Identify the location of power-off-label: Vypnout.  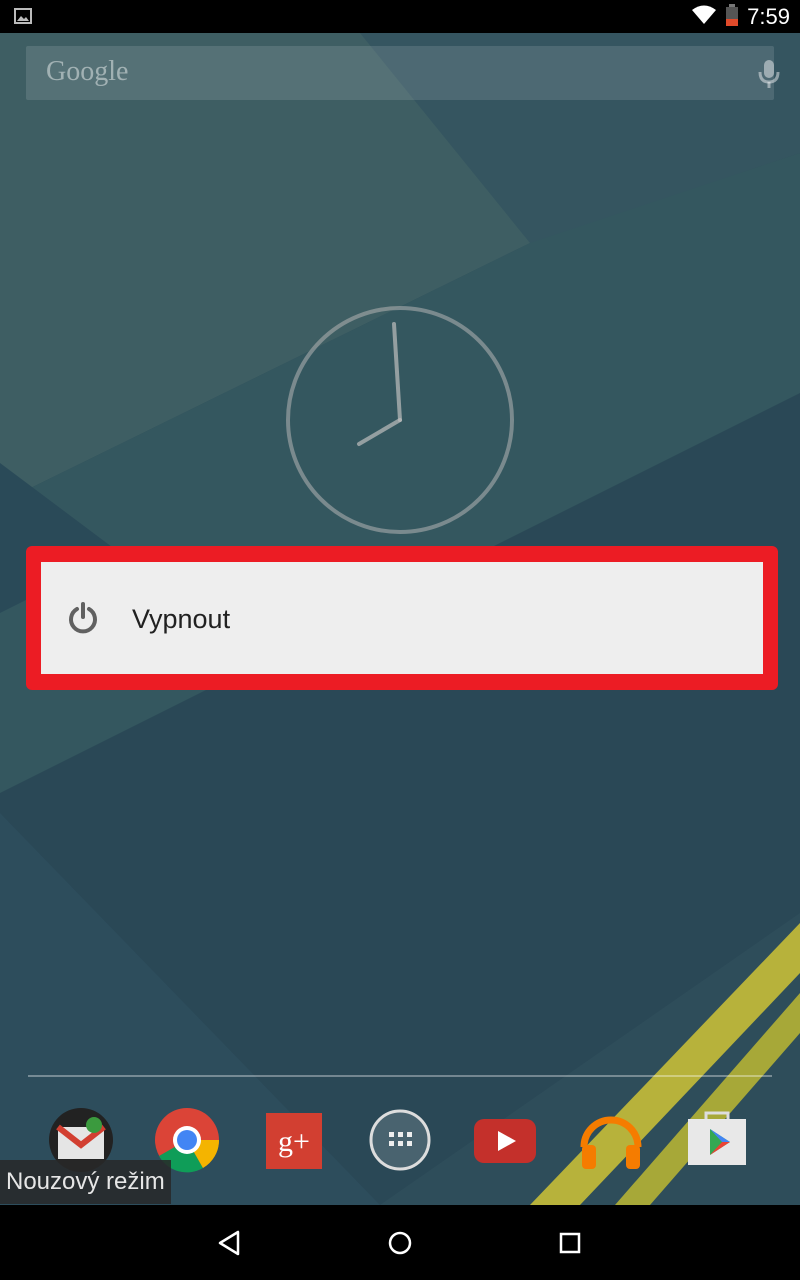
(181, 619).